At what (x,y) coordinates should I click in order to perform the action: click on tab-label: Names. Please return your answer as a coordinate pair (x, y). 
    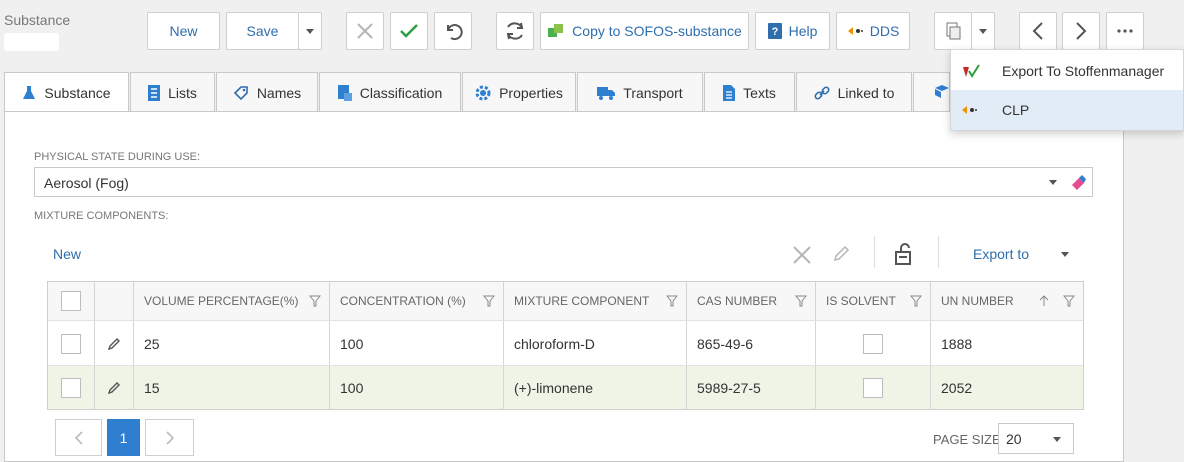
    Looking at the image, I should click on (279, 92).